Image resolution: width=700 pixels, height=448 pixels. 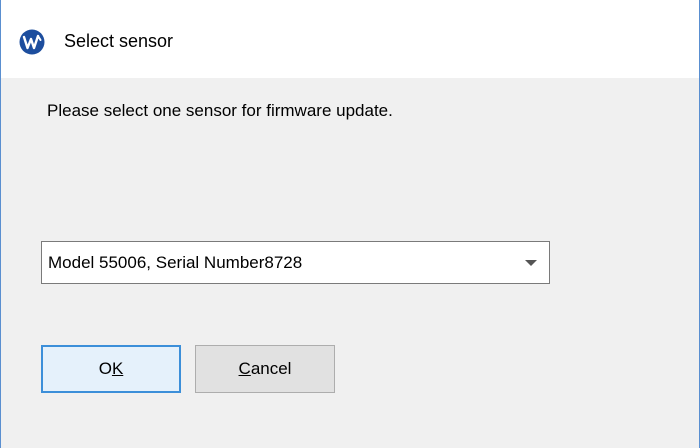 I want to click on ok-button: OK, so click(x=111, y=369).